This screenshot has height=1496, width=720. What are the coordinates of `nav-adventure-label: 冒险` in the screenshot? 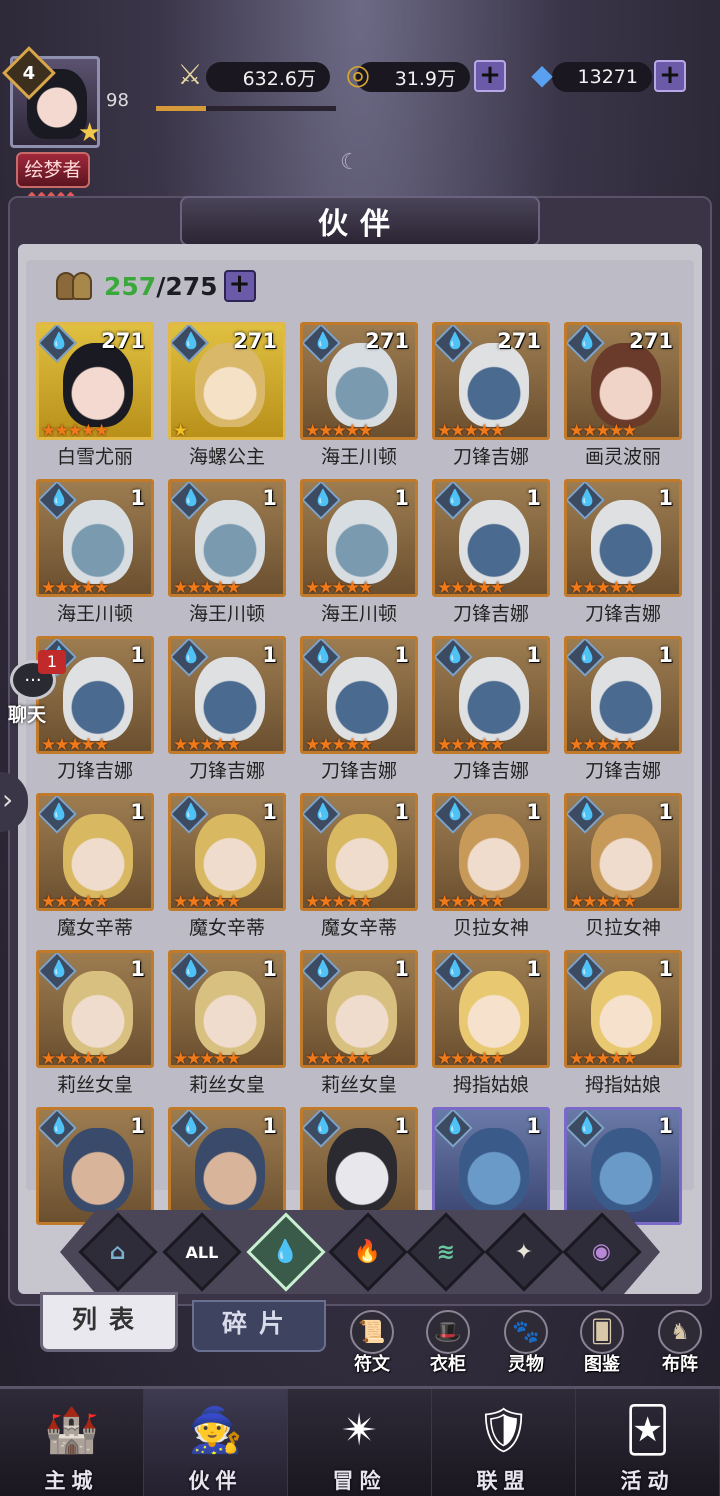 It's located at (359, 1481).